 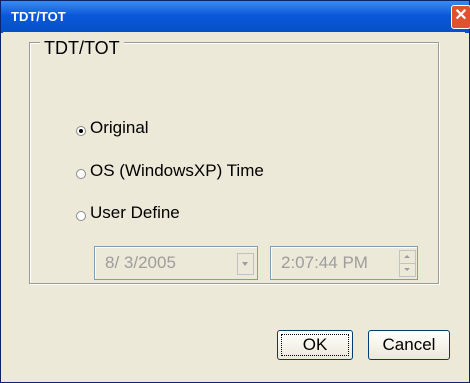 What do you see at coordinates (324, 262) in the screenshot?
I see `time-value: 2:07:44 PM` at bounding box center [324, 262].